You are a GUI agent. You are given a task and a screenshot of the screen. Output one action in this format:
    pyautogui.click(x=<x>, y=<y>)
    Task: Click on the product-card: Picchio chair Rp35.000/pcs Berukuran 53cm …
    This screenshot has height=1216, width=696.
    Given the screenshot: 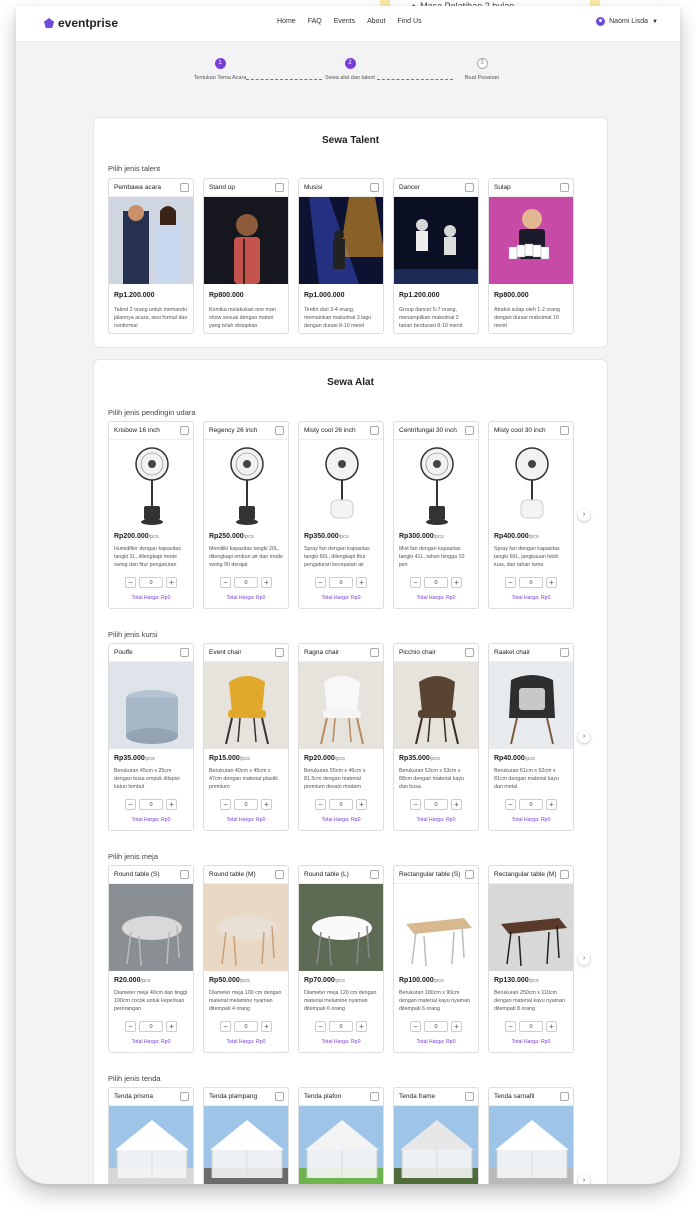 What is the action you would take?
    pyautogui.click(x=436, y=737)
    